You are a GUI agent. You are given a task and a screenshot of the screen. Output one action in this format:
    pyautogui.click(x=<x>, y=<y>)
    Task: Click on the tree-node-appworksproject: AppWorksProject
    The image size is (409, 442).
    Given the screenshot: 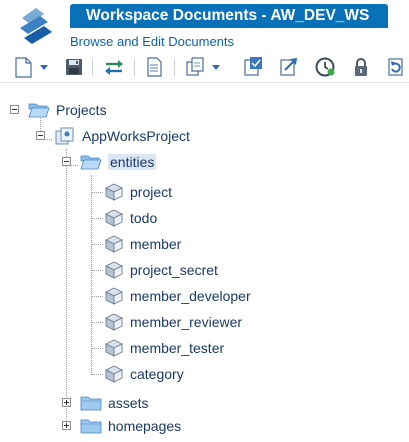 What is the action you would take?
    pyautogui.click(x=122, y=136)
    